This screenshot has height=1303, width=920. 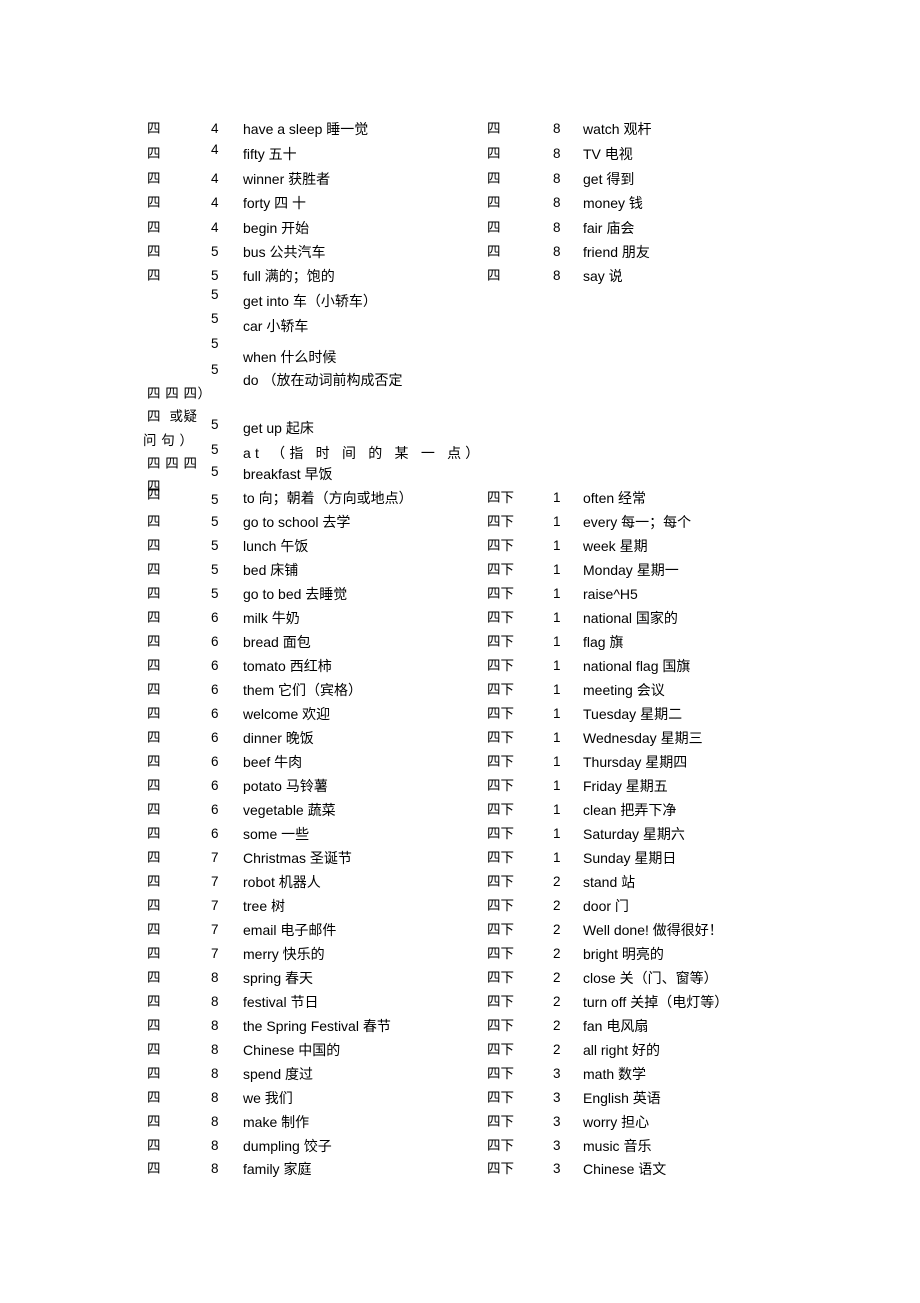 What do you see at coordinates (303, 690) in the screenshot?
I see `vocabulary-entry: them 它们（宾格）` at bounding box center [303, 690].